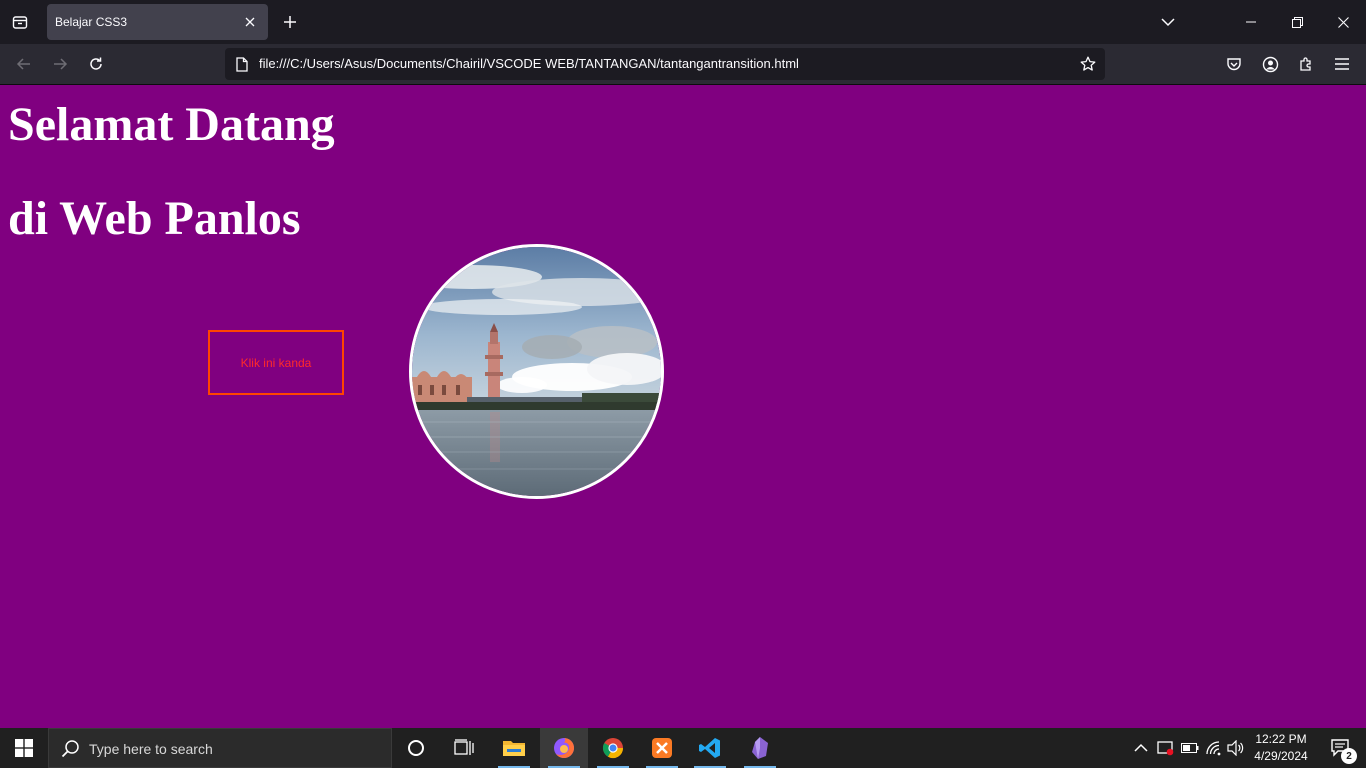 The image size is (1366, 768). What do you see at coordinates (1088, 64) in the screenshot?
I see `star-icon` at bounding box center [1088, 64].